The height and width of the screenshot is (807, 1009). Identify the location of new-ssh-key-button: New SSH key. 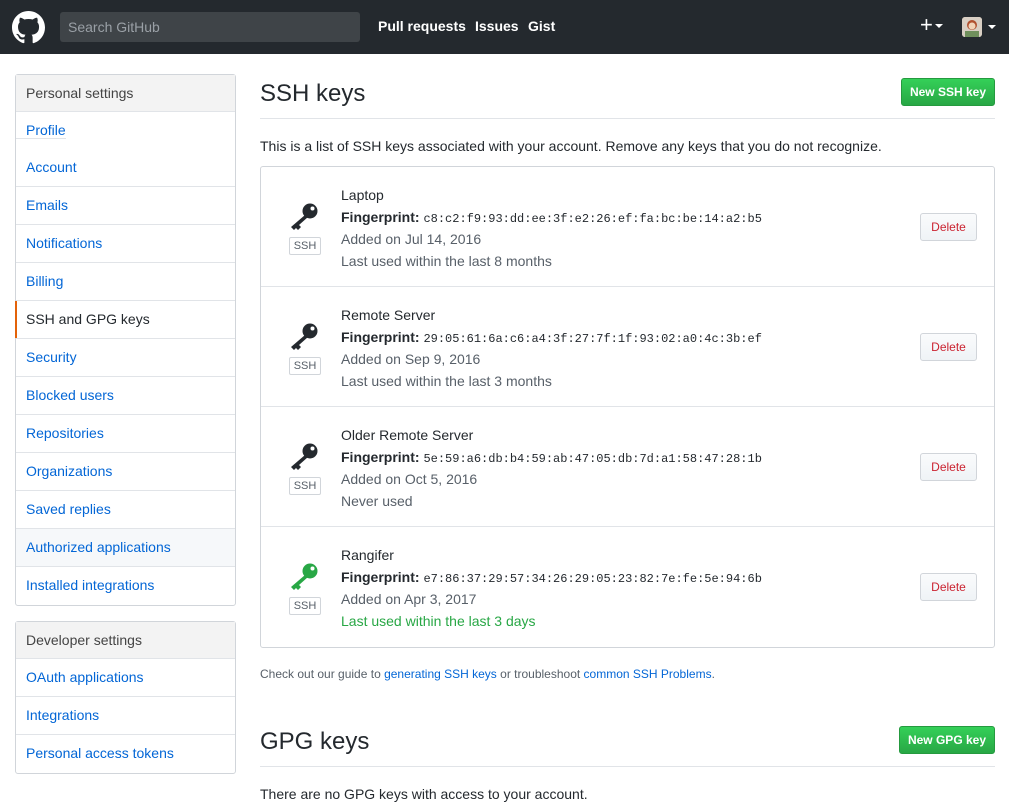
(948, 92).